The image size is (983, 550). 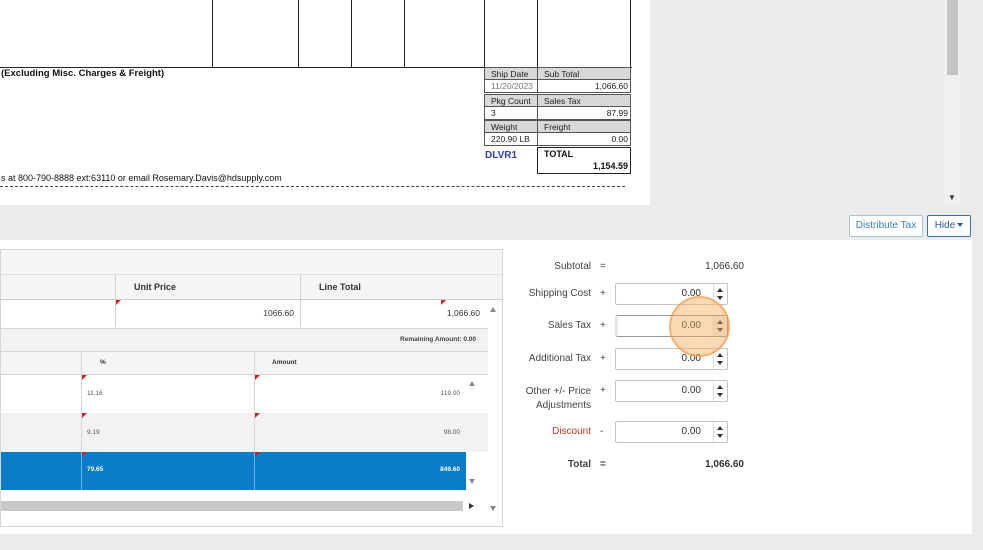 What do you see at coordinates (584, 73) in the screenshot?
I see `sub-total-label: Sub Total` at bounding box center [584, 73].